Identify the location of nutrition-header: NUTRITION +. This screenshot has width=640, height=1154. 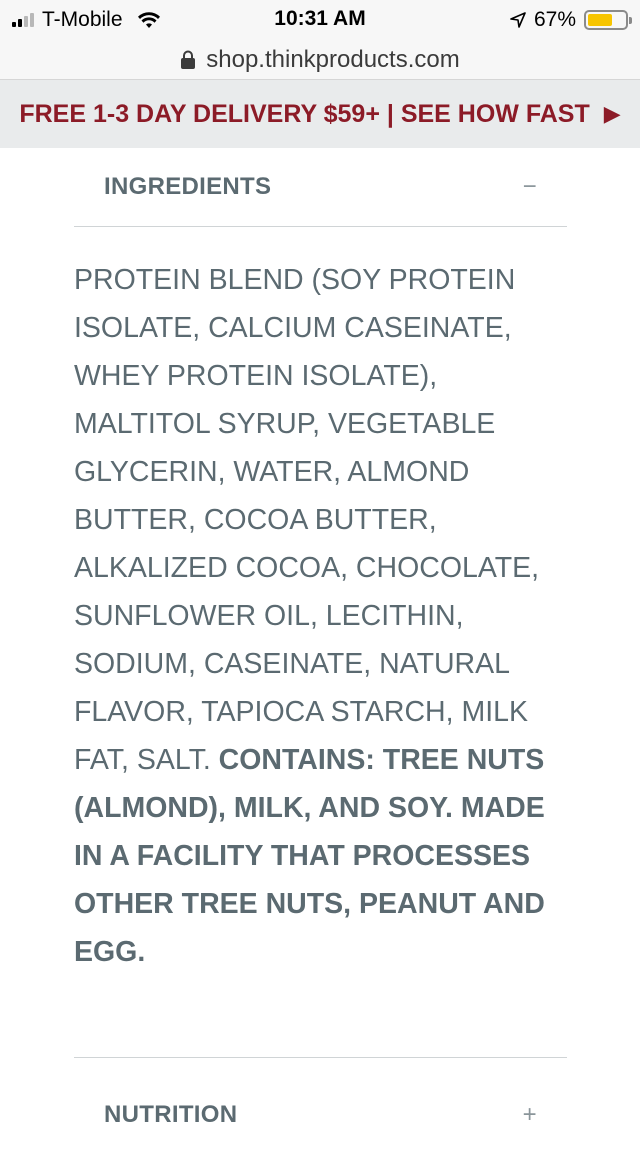
(320, 1115).